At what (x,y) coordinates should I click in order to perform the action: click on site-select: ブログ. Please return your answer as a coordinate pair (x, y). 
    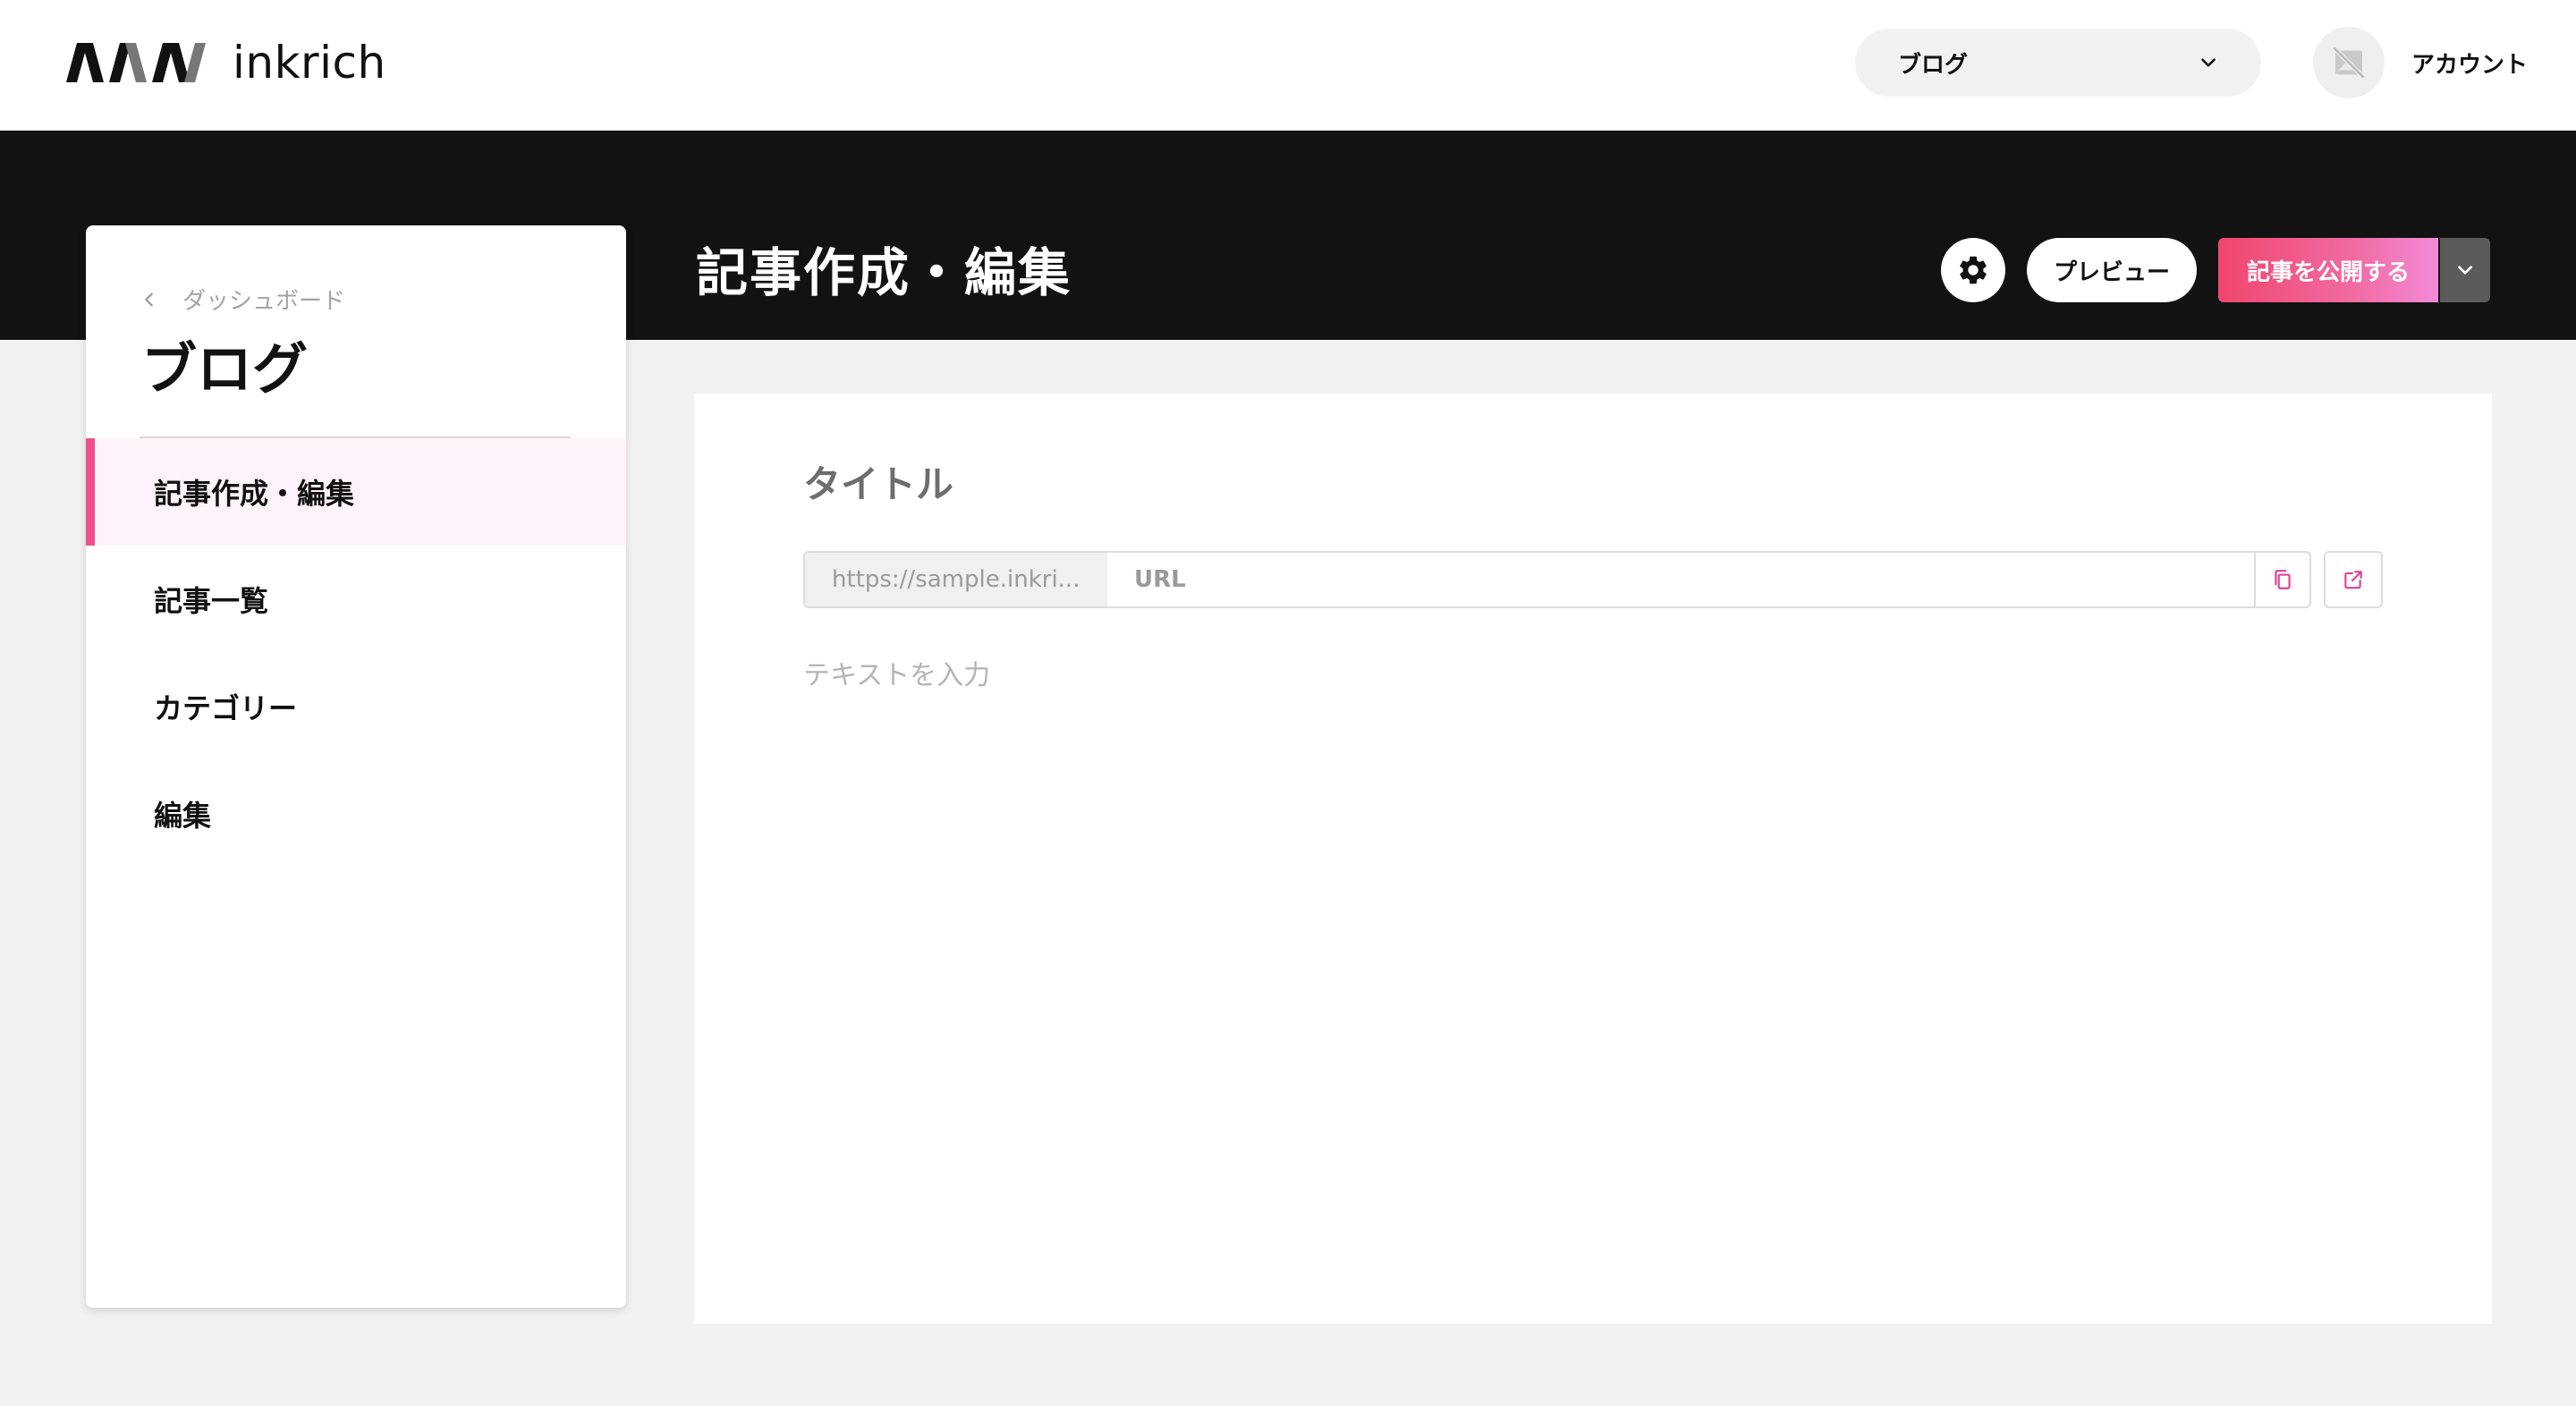
    Looking at the image, I should click on (2058, 63).